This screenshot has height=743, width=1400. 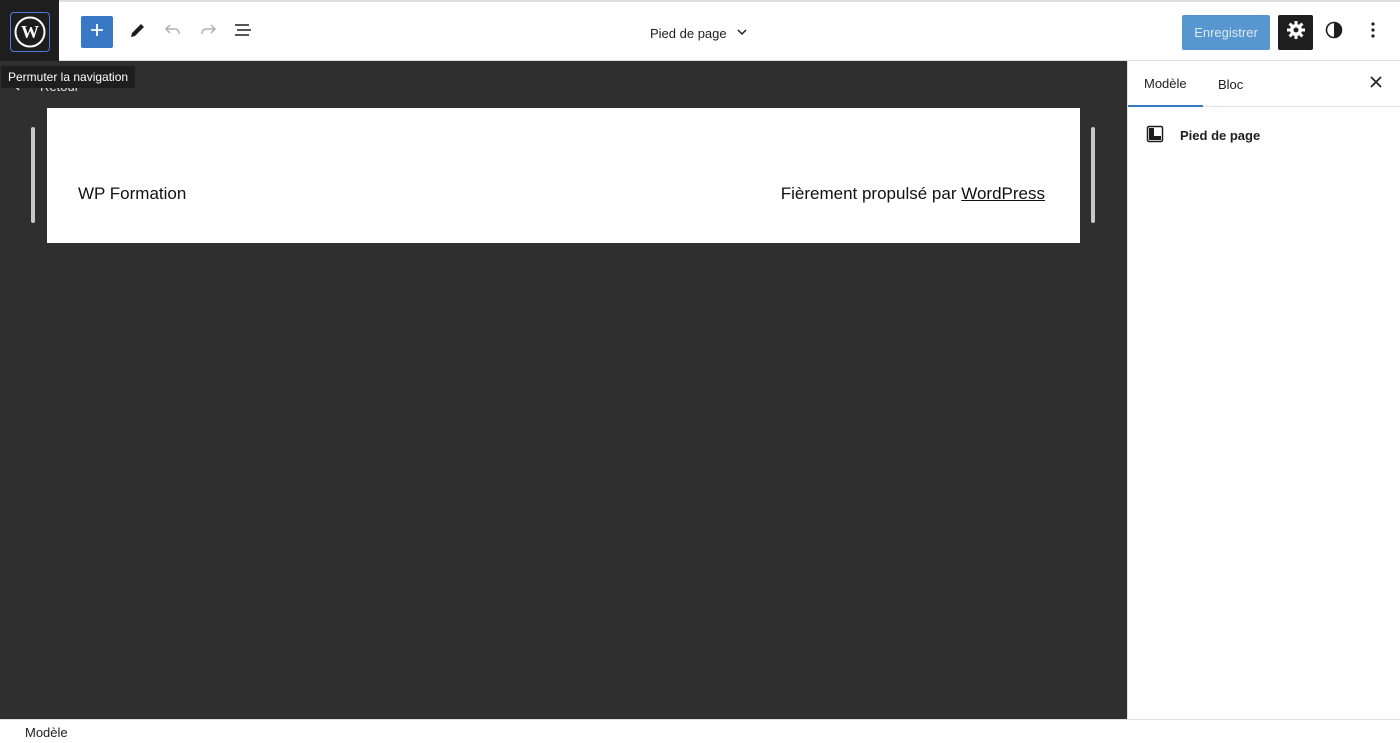 I want to click on pencil-icon, so click(x=138, y=32).